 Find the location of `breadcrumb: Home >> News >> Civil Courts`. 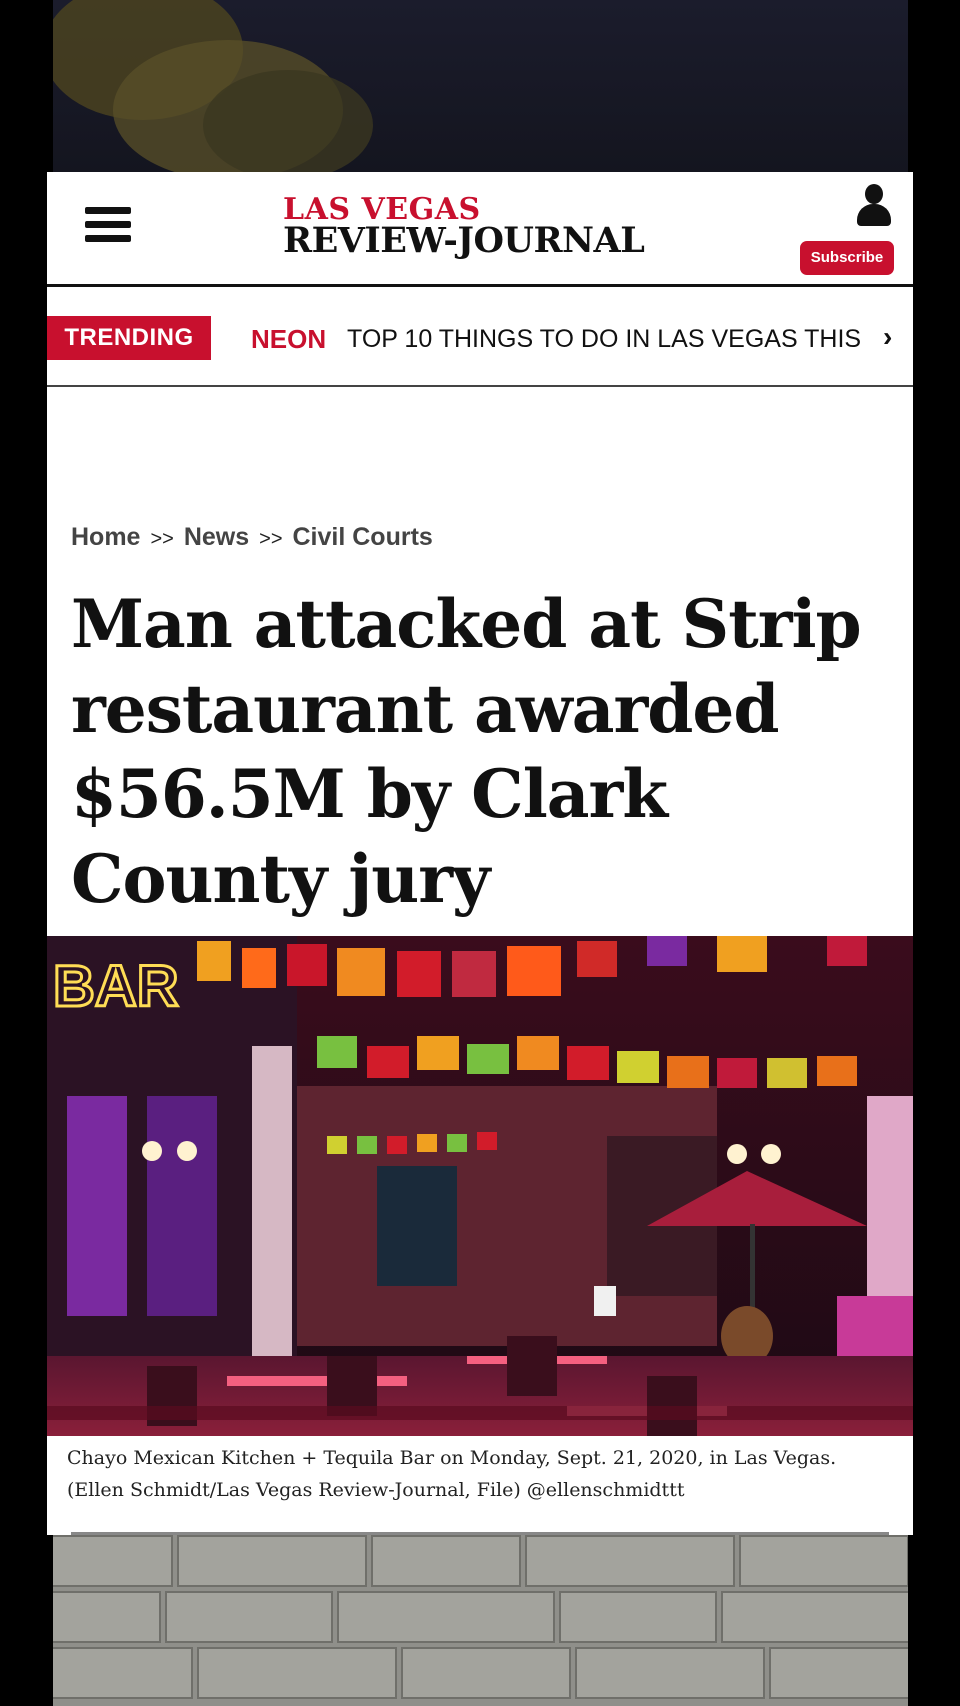

breadcrumb: Home >> News >> Civil Courts is located at coordinates (252, 537).